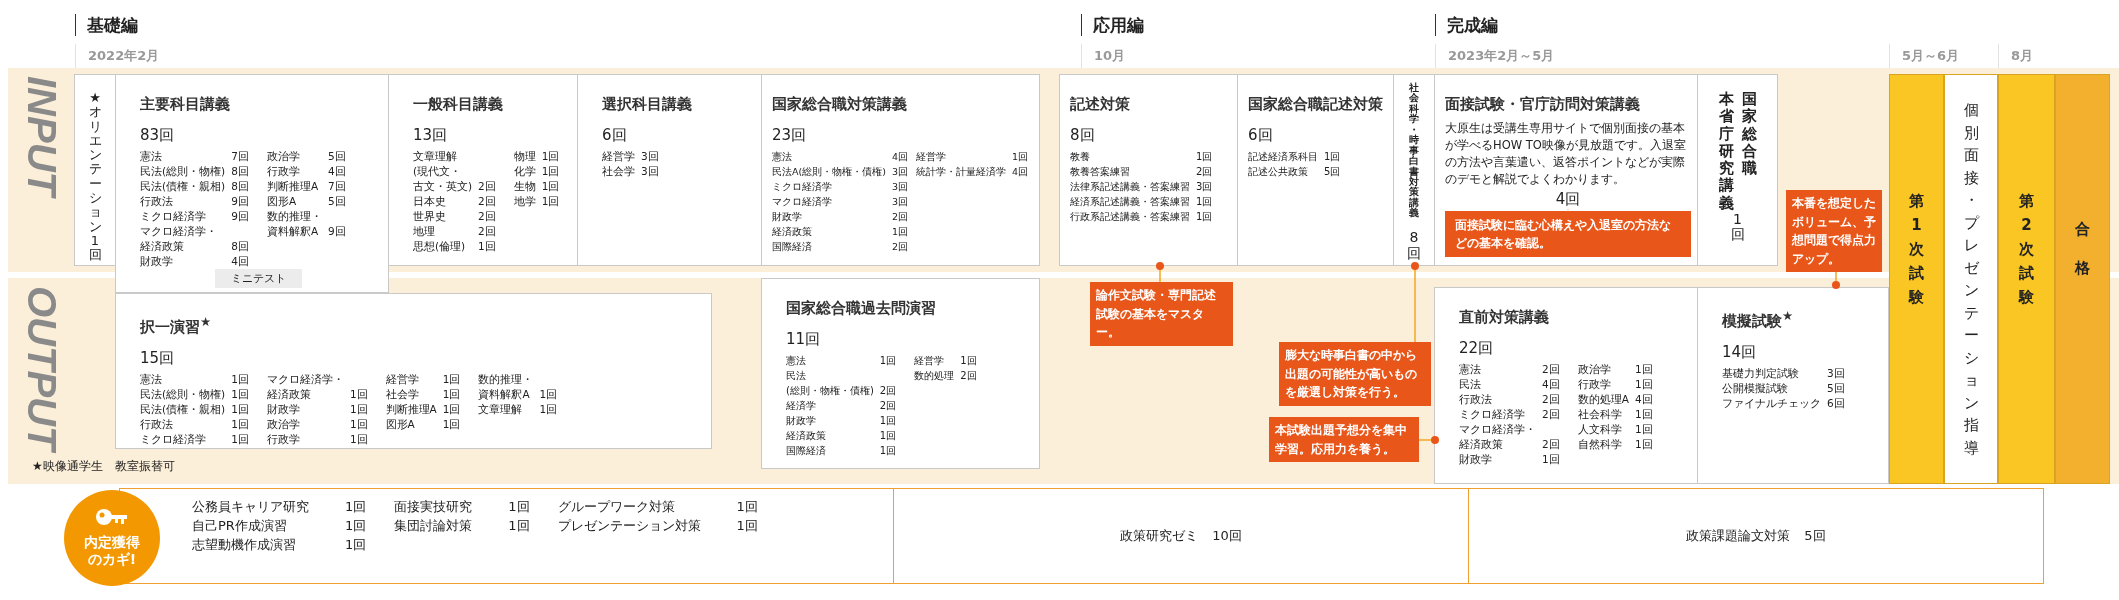 This screenshot has width=2119, height=600. I want to click on subject-name: 数的処理, so click(934, 376).